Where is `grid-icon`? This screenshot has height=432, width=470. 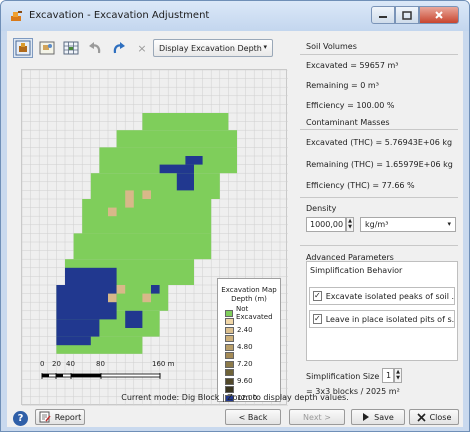
grid-icon is located at coordinates (71, 48).